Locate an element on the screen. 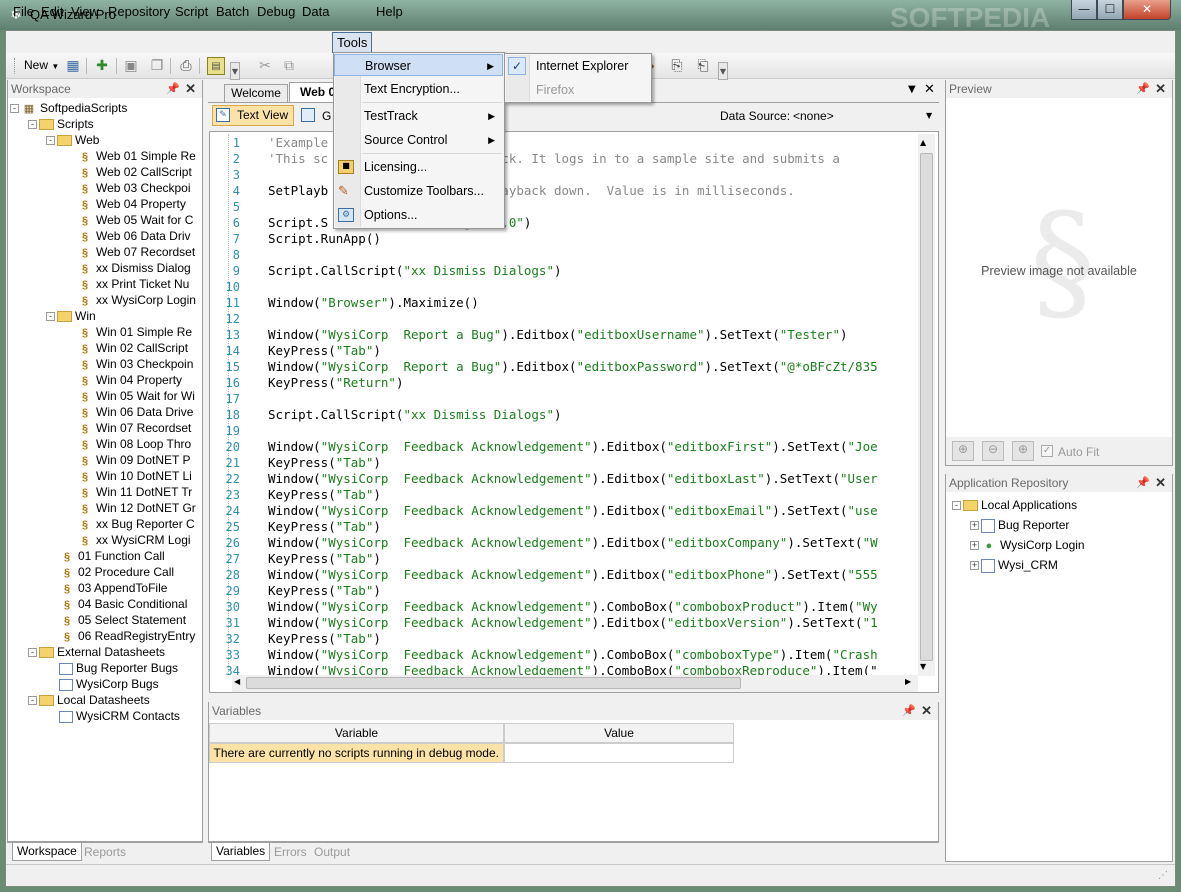 The width and height of the screenshot is (1181, 892). tree-item: § xx Bug Reporter C is located at coordinates (129, 524).